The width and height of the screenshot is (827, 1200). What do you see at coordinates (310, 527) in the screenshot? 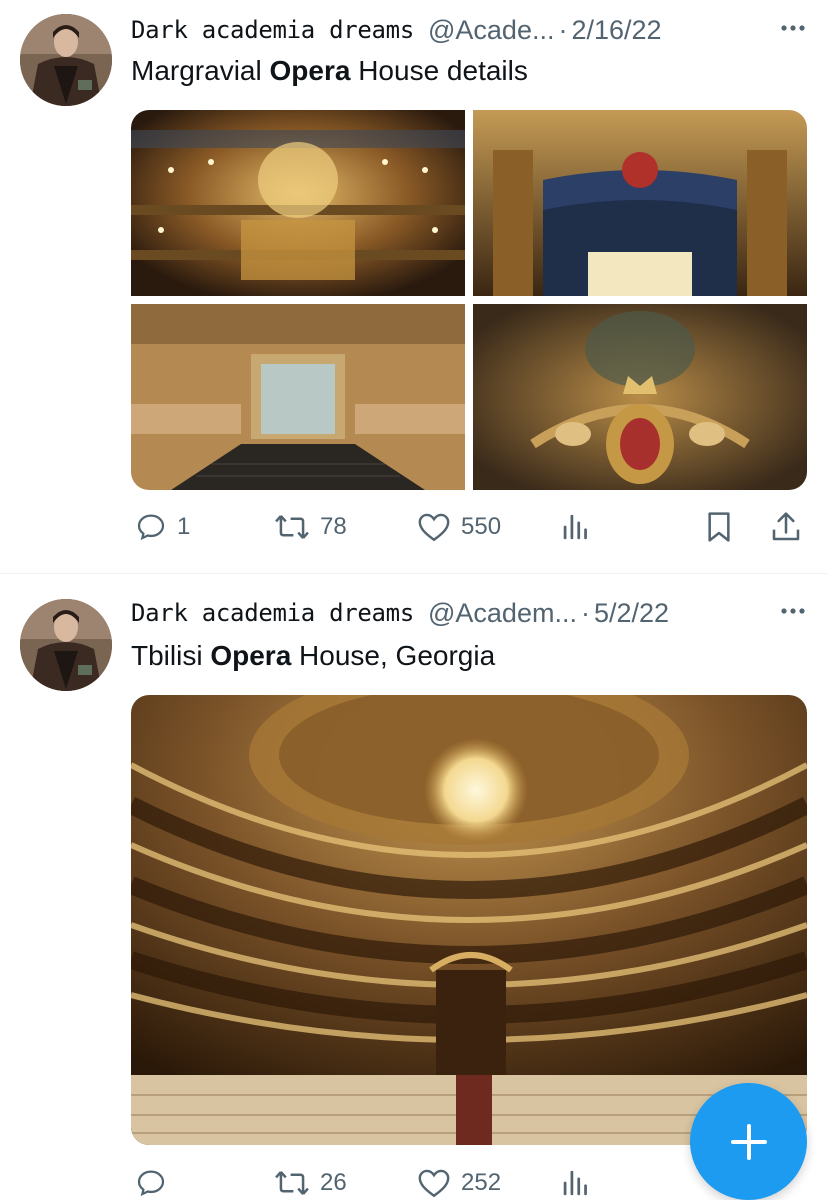
I see `retweet-button: 78` at bounding box center [310, 527].